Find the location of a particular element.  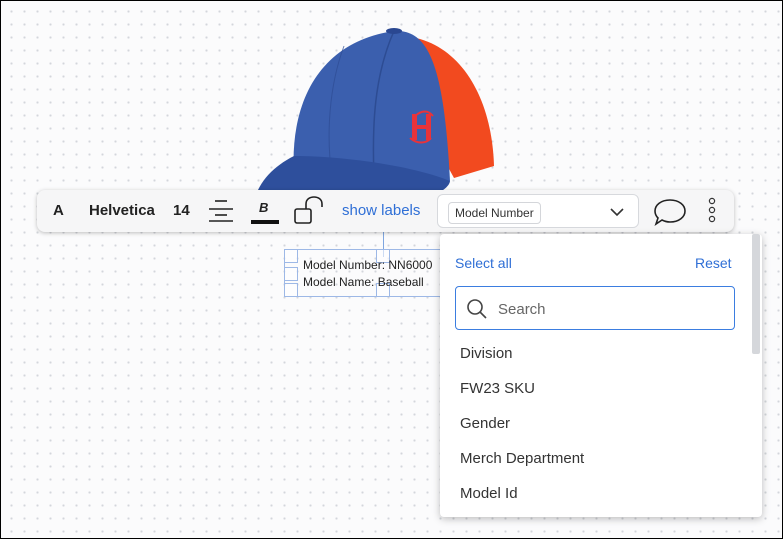

option-merch-department: Merch Department is located at coordinates (522, 458).